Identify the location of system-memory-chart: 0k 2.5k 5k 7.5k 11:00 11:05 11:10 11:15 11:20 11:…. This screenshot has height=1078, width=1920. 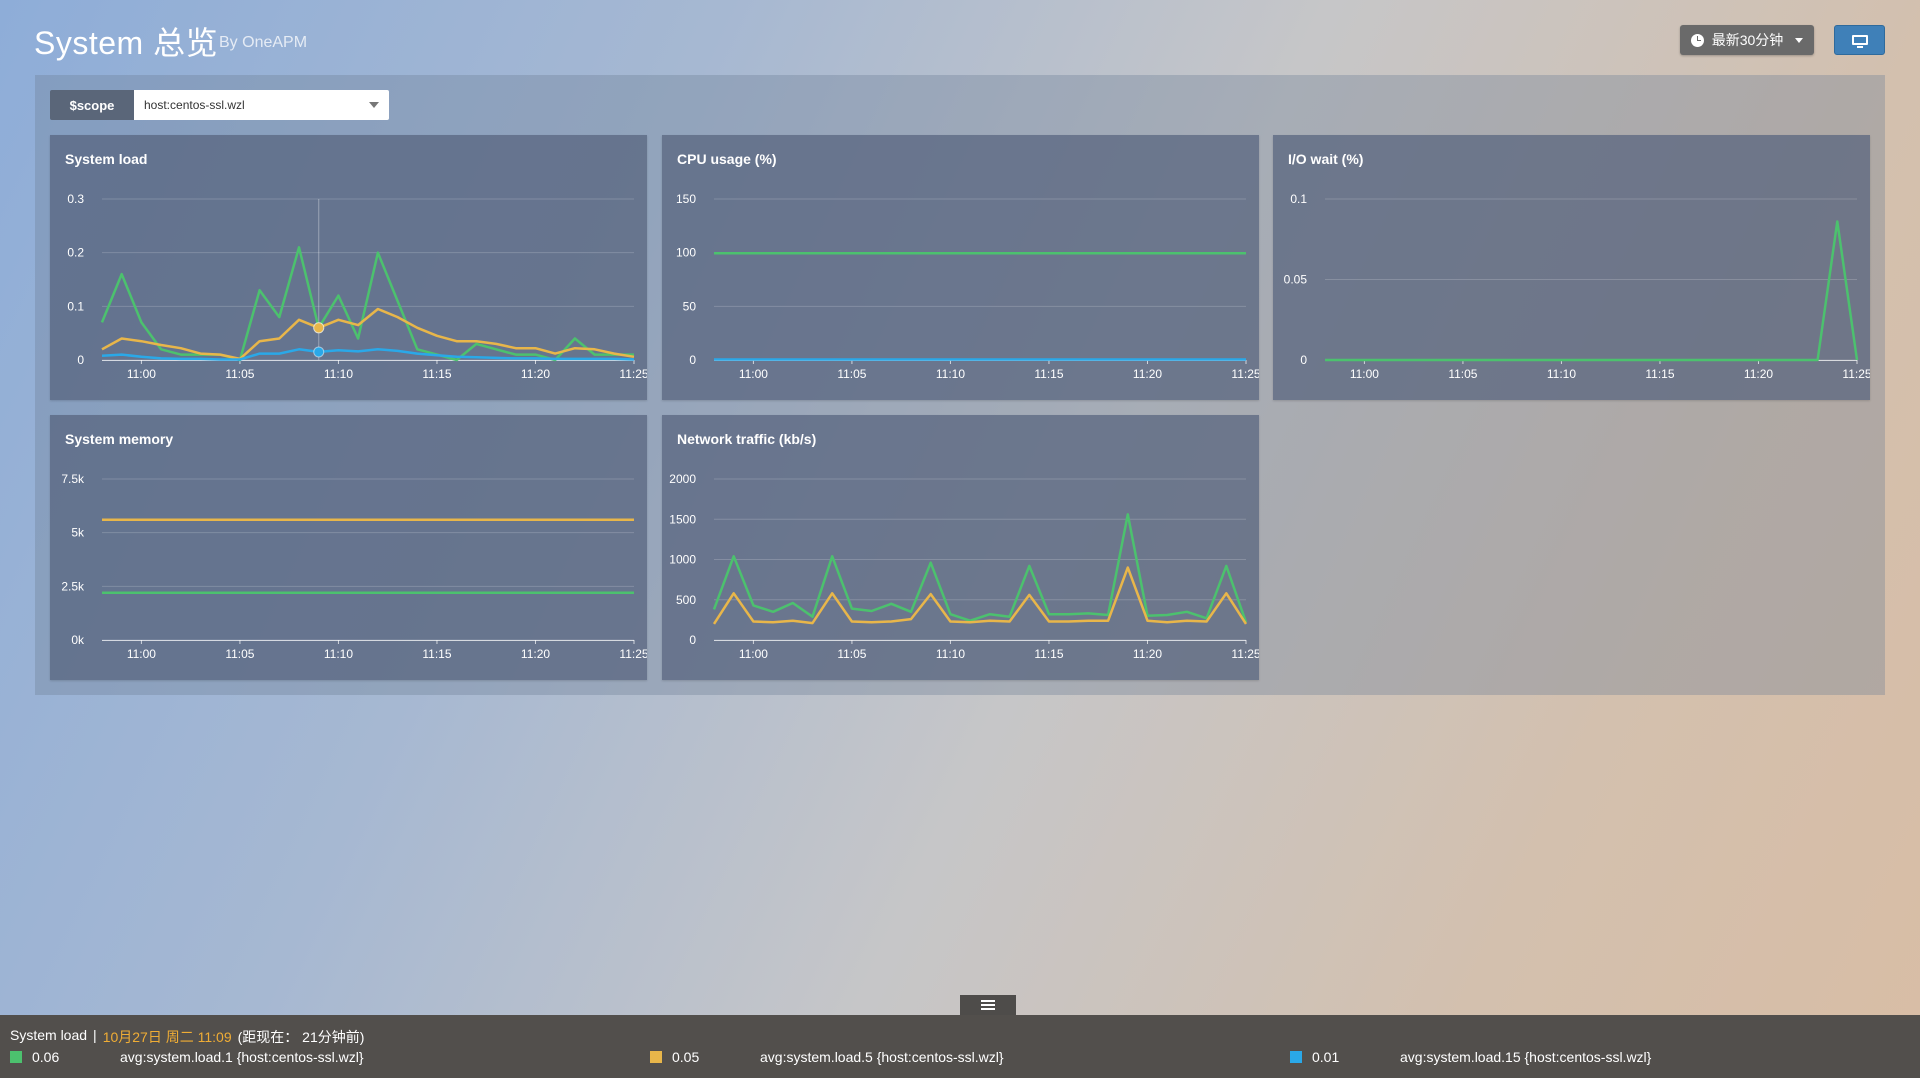
(348, 547).